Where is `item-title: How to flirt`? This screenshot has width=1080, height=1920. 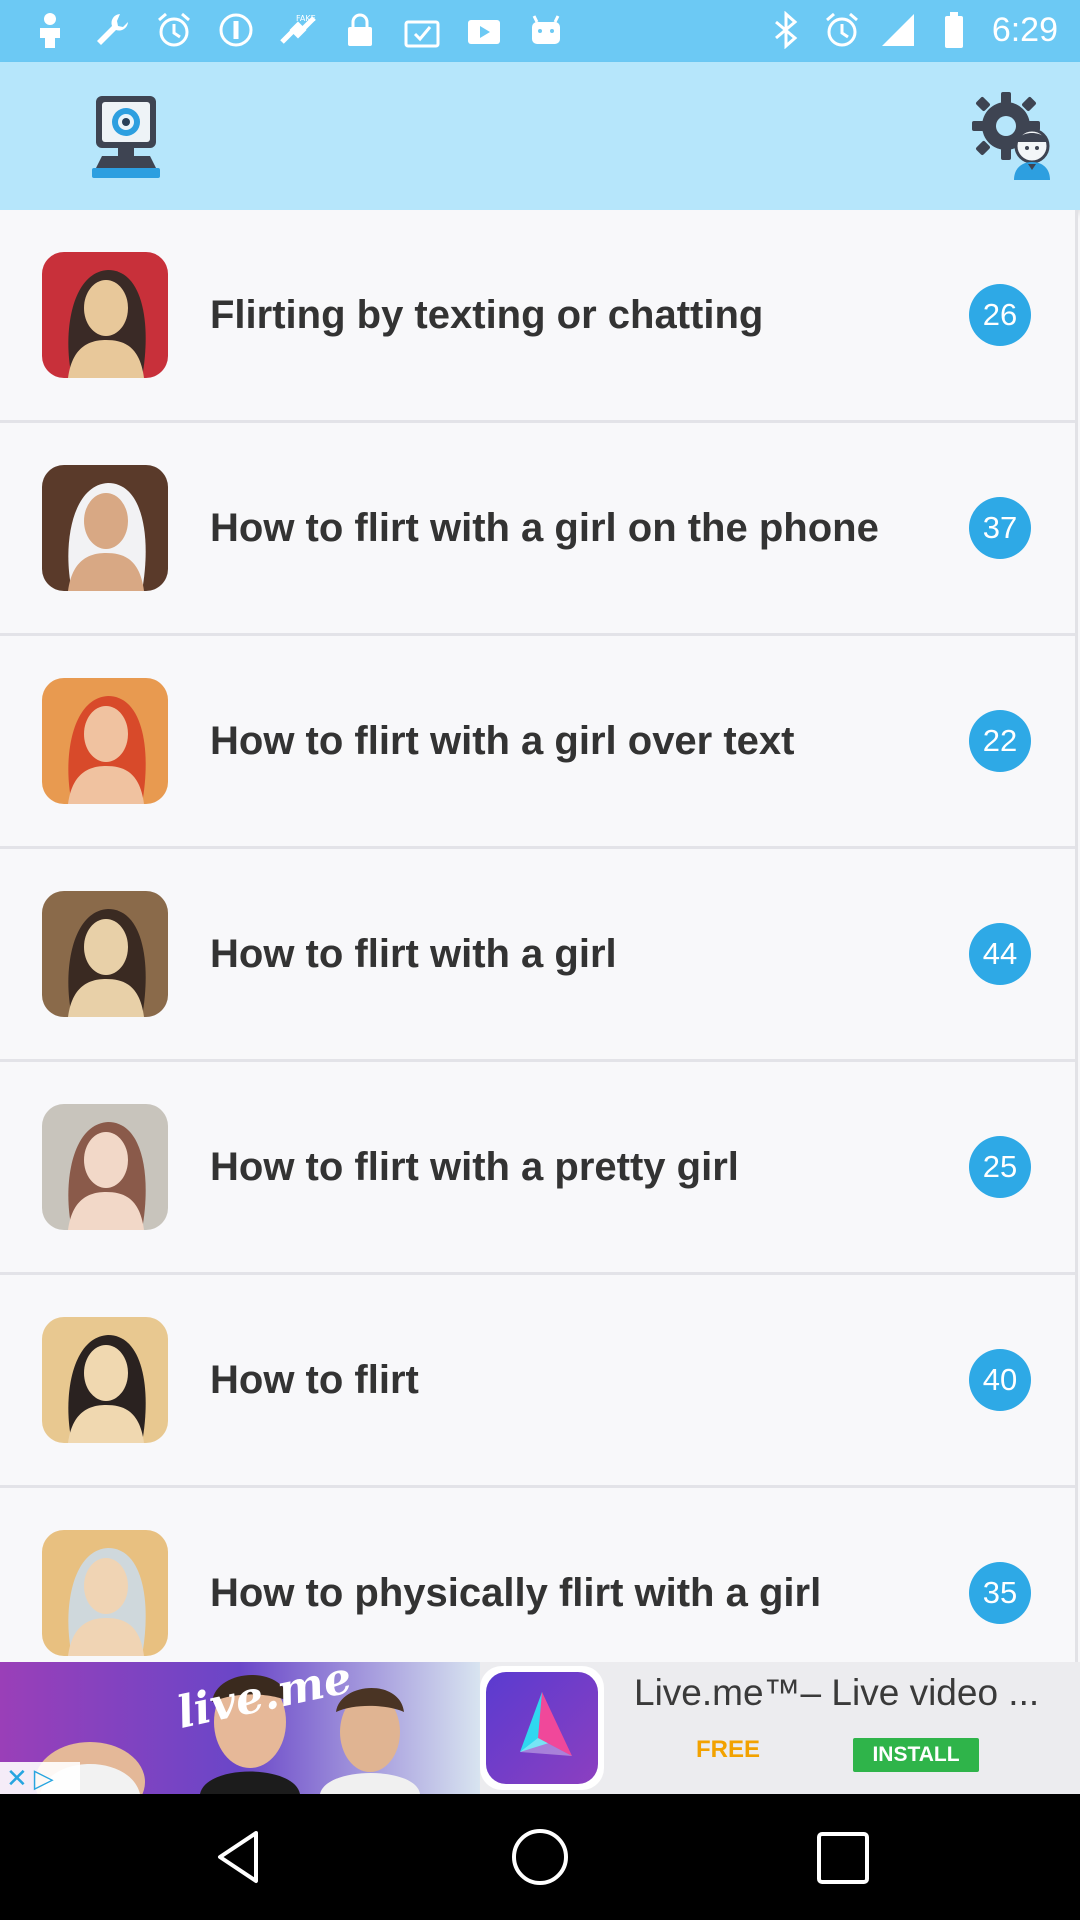 item-title: How to flirt is located at coordinates (314, 1380).